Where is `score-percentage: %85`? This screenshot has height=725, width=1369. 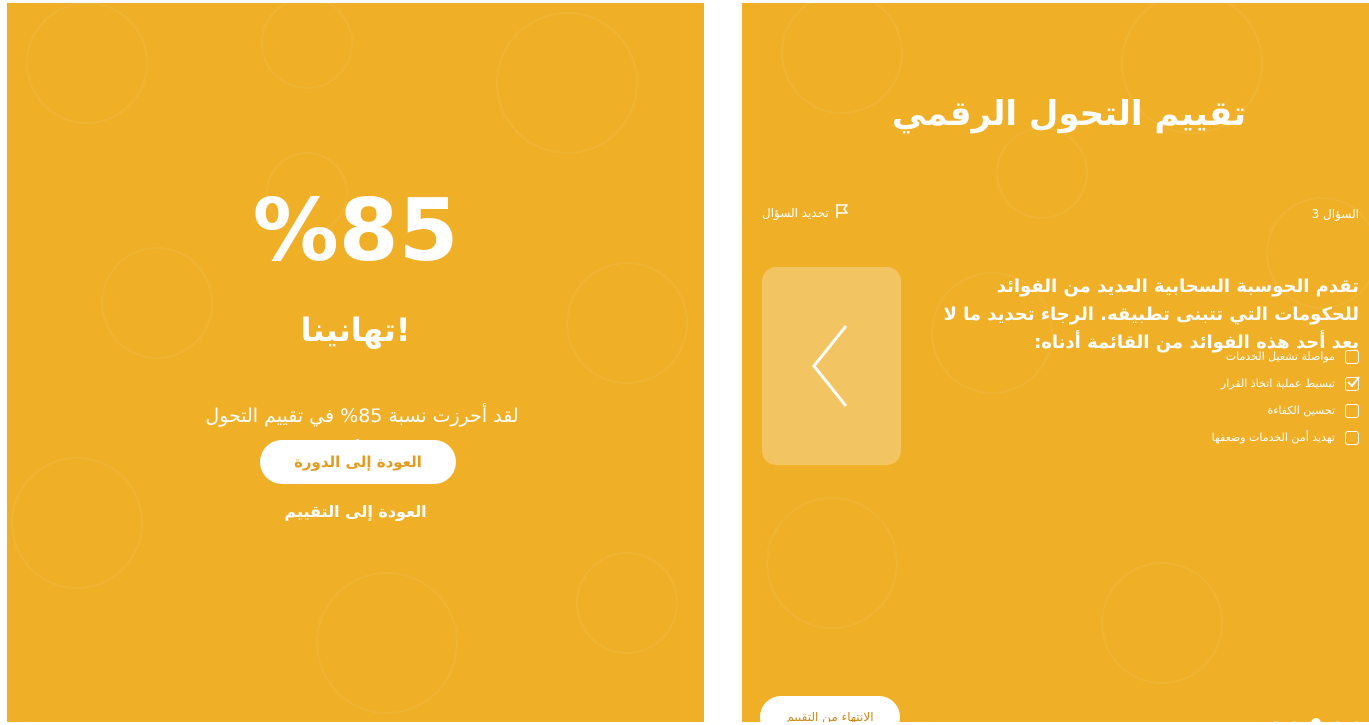 score-percentage: %85 is located at coordinates (355, 231).